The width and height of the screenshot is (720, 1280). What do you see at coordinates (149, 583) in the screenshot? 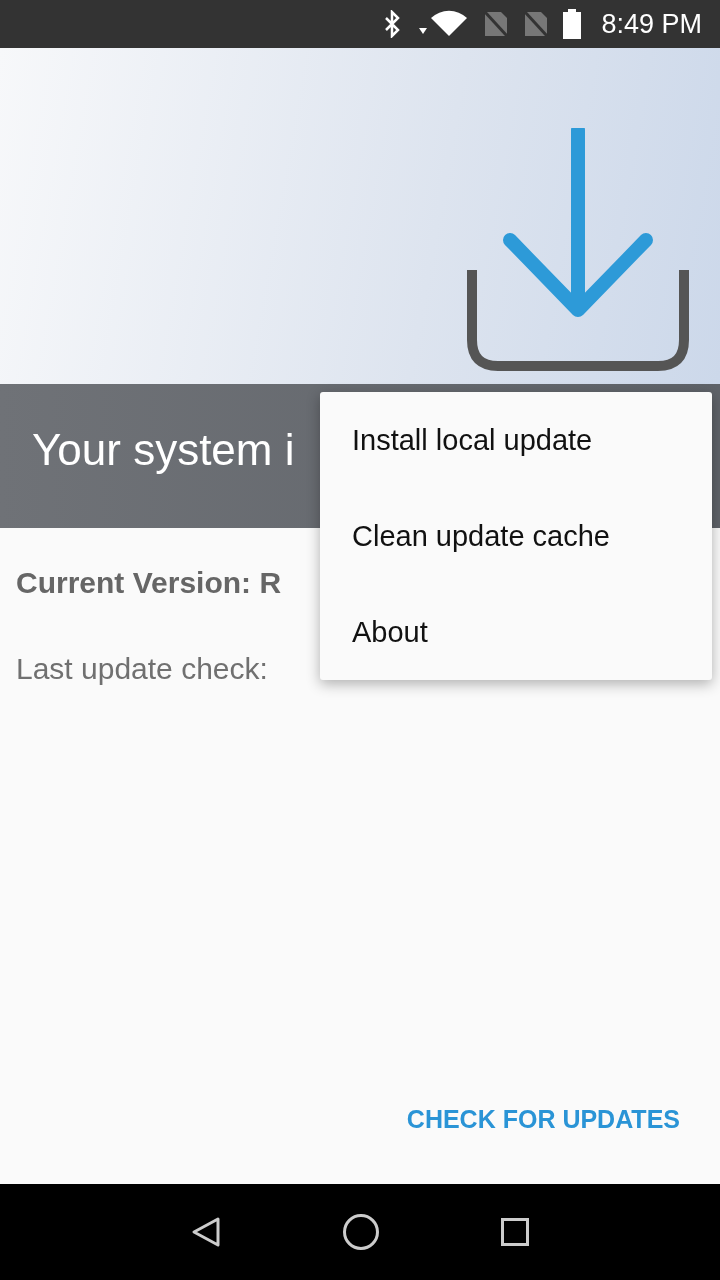
I see `current-version: Current Version: R` at bounding box center [149, 583].